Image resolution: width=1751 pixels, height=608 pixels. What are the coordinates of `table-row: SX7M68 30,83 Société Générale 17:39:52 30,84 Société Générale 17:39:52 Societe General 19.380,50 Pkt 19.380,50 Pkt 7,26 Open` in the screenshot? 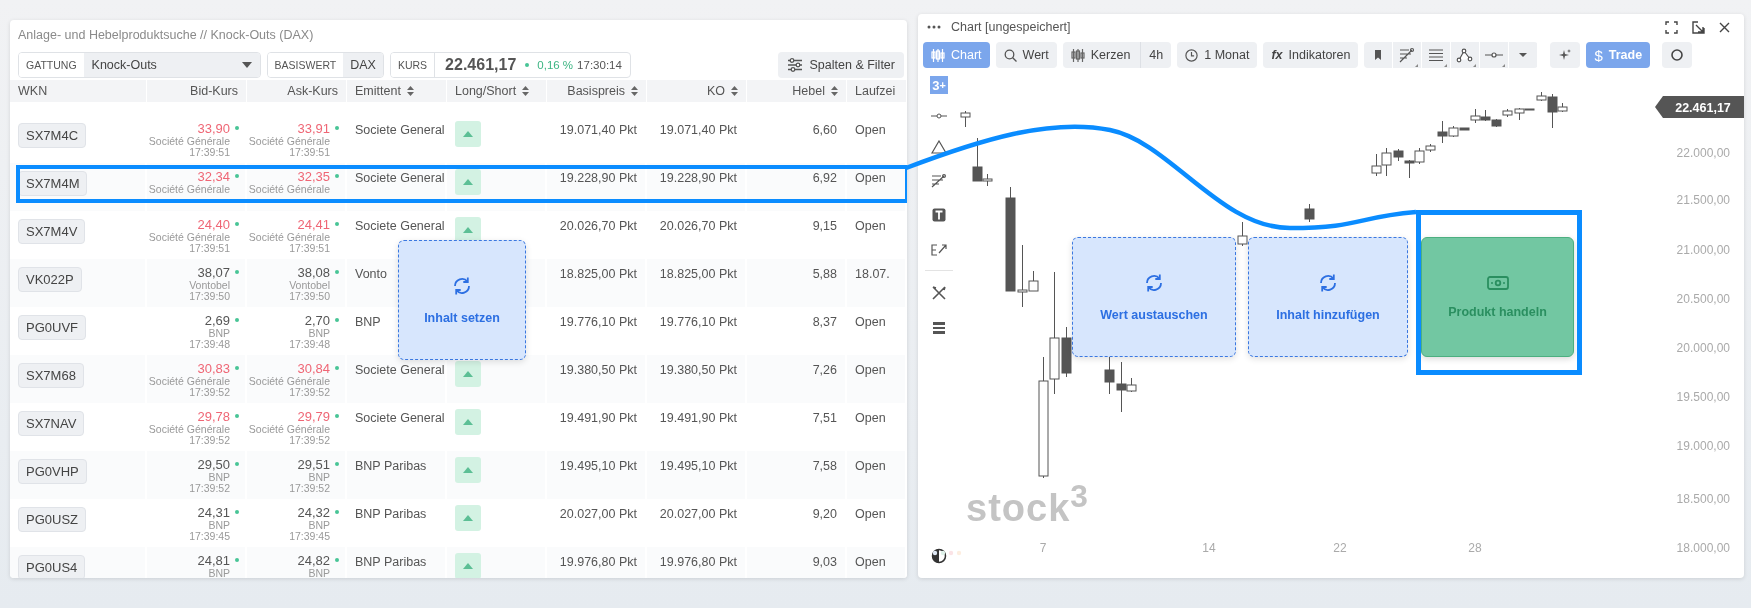 It's located at (458, 378).